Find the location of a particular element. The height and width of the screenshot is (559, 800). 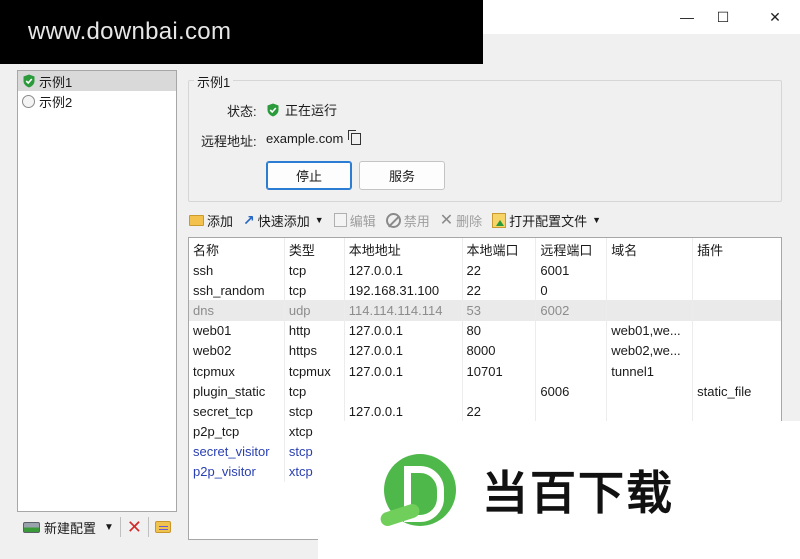

column-header: 本地端口 is located at coordinates (500, 249).